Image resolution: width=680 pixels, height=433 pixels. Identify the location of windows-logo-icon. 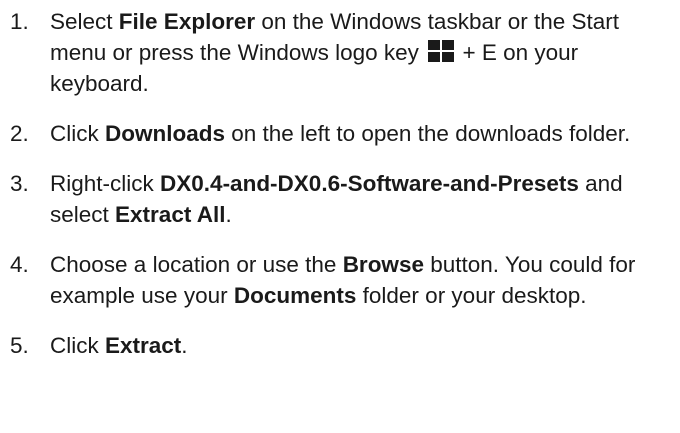
(441, 51).